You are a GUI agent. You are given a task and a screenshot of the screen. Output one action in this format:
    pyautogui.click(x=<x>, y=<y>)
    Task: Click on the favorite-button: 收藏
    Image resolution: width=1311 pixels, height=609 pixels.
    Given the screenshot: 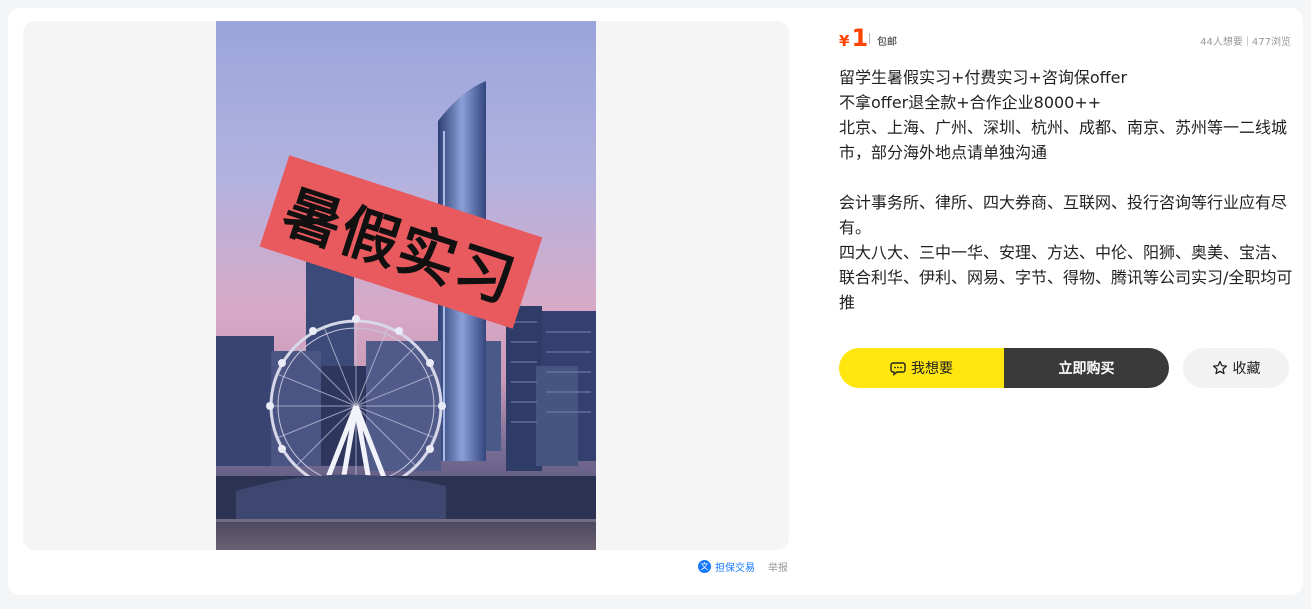 What is the action you would take?
    pyautogui.click(x=1236, y=368)
    